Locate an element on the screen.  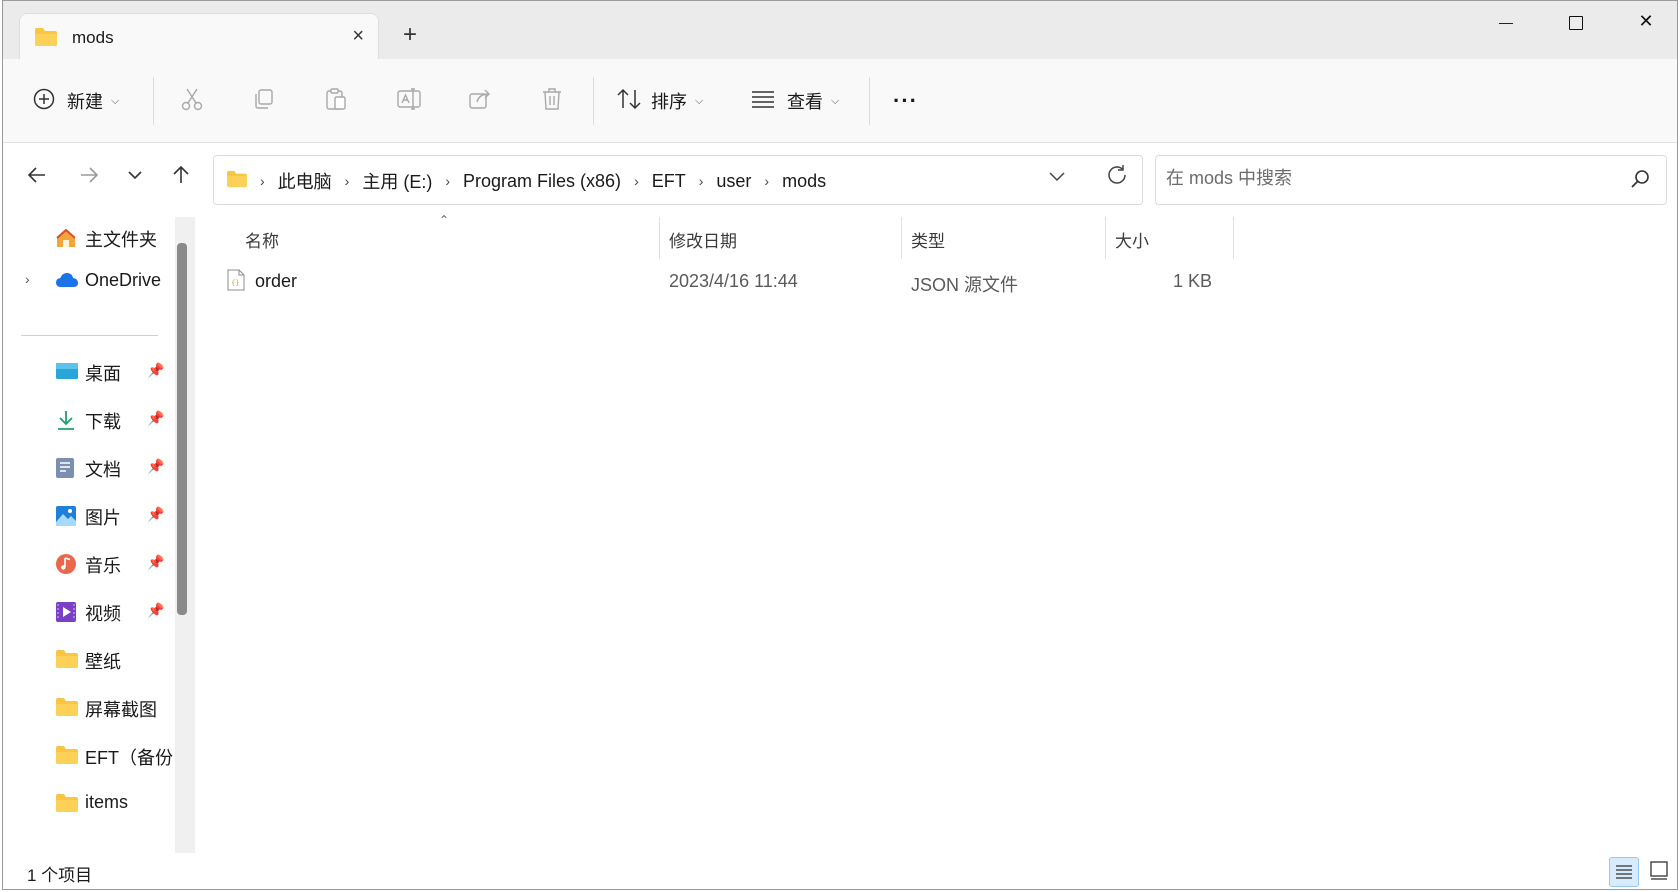
rename-icon is located at coordinates (409, 101).